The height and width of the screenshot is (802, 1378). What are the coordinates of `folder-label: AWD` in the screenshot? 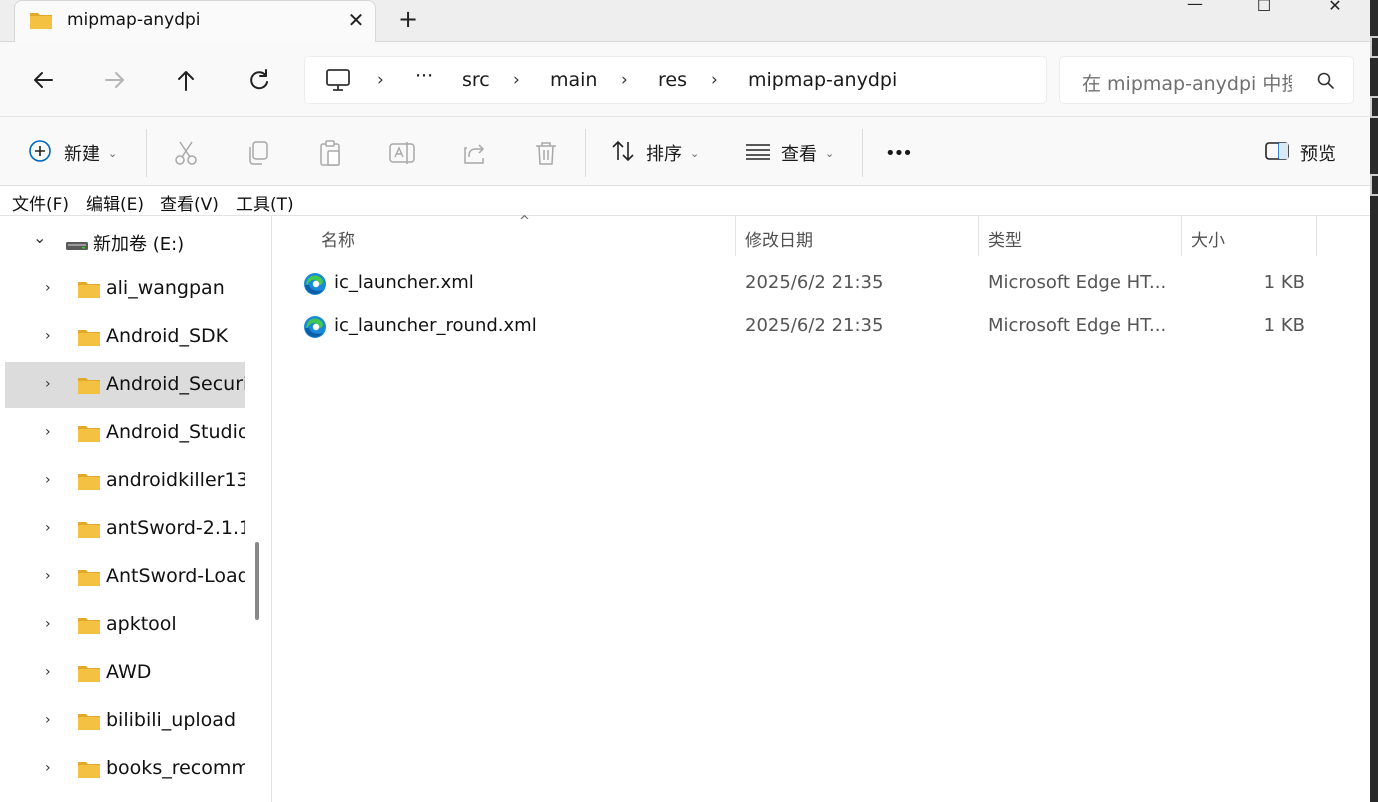 It's located at (129, 672).